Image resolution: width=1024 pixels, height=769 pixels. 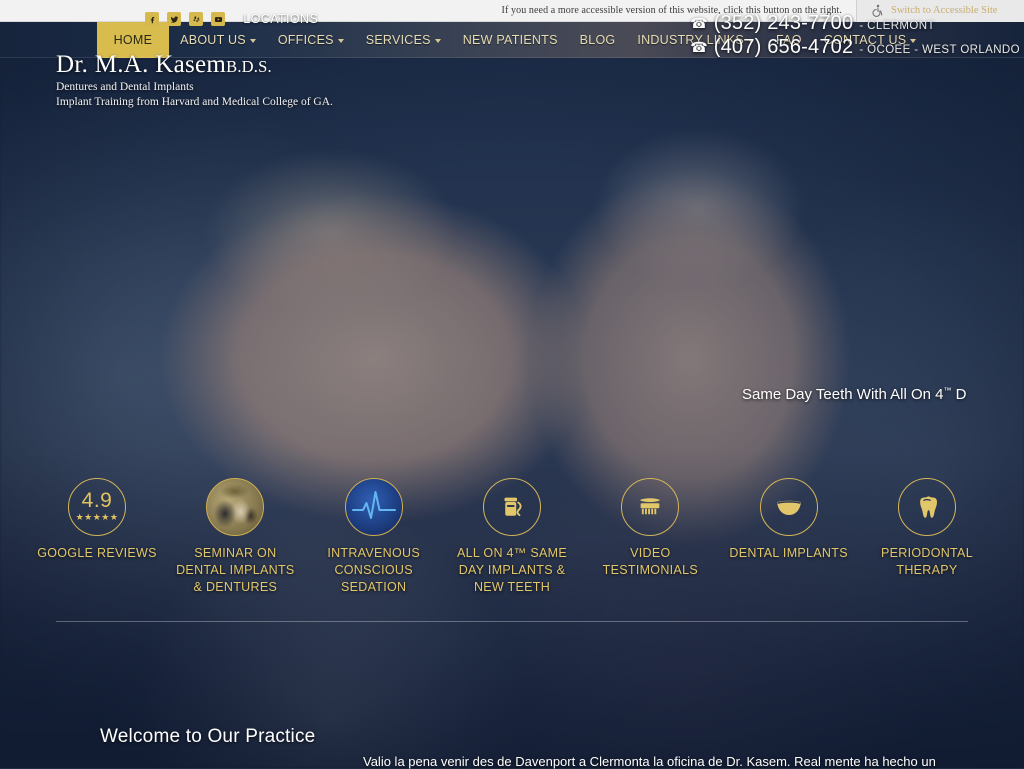 What do you see at coordinates (650, 537) in the screenshot?
I see `service-shortcut-video-testimonials: VIDEO TESTIMONIALS` at bounding box center [650, 537].